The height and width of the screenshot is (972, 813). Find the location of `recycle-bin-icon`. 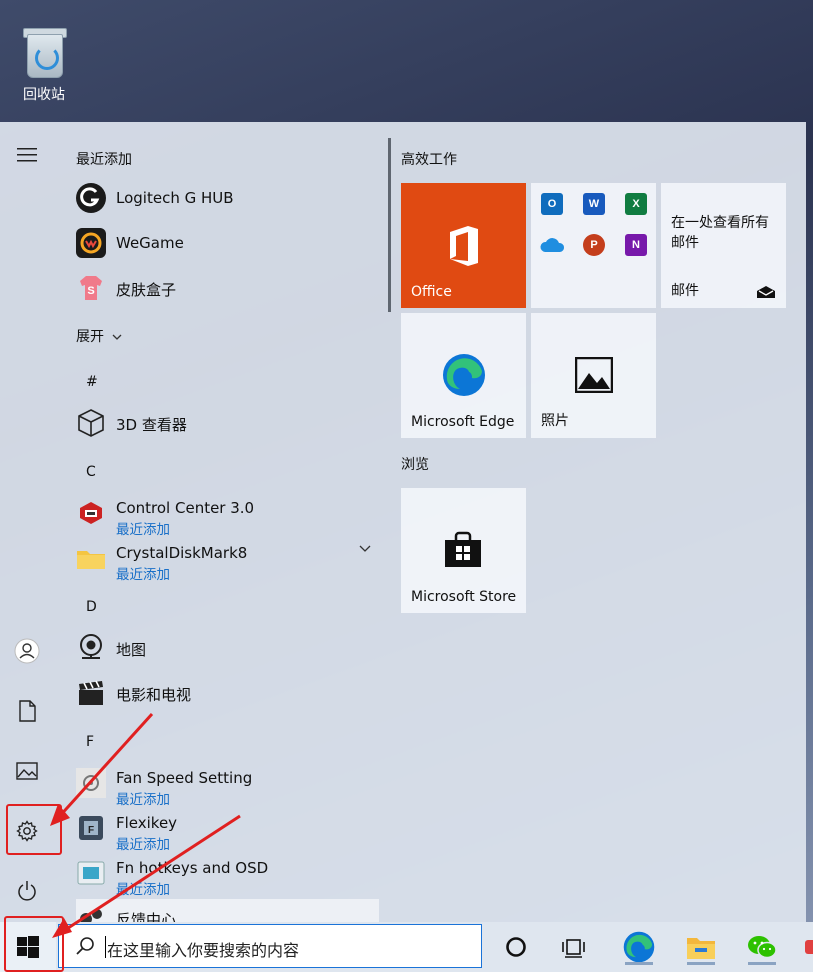

recycle-bin-icon is located at coordinates (44, 52).